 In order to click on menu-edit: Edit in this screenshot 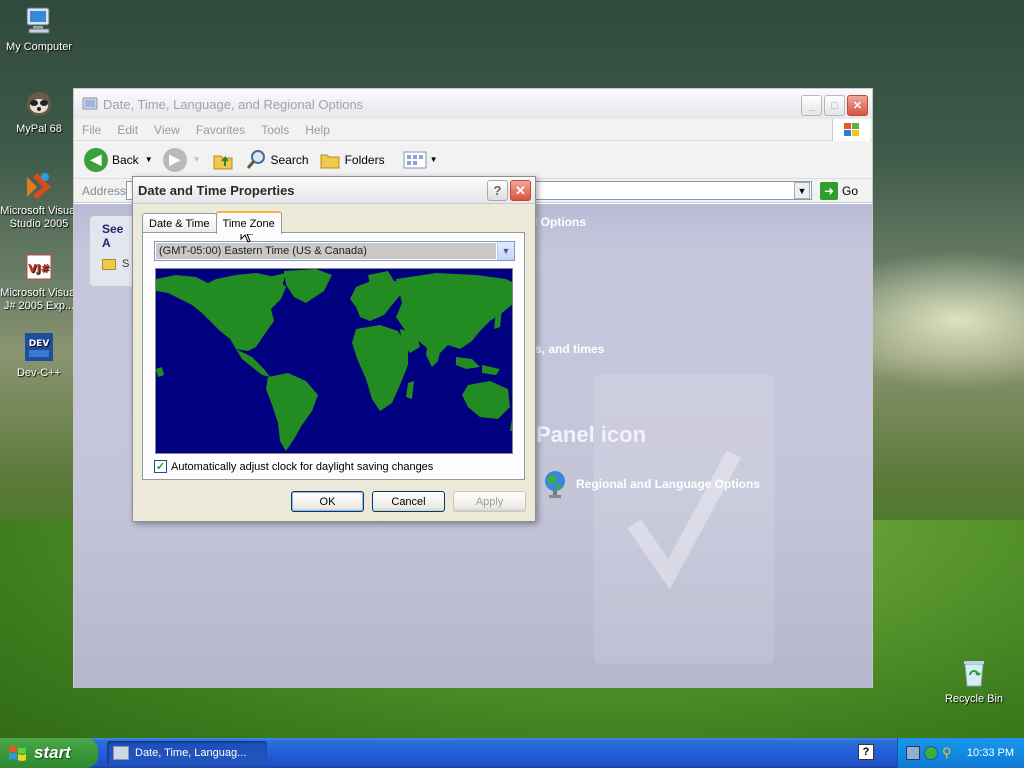, I will do `click(127, 130)`.